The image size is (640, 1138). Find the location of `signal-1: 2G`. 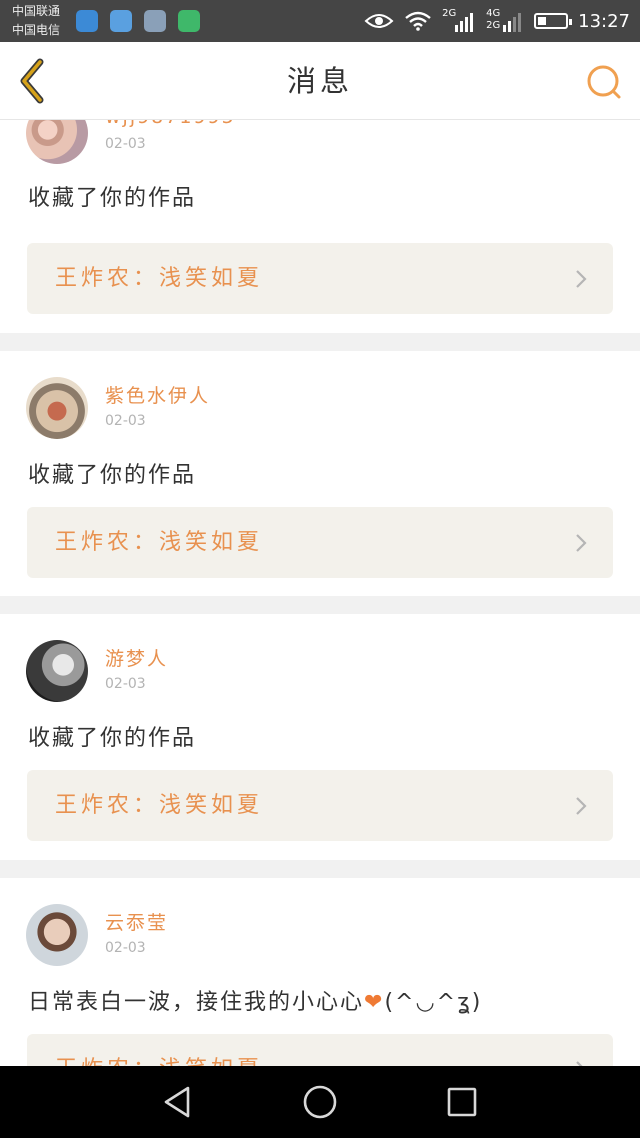

signal-1: 2G is located at coordinates (459, 21).